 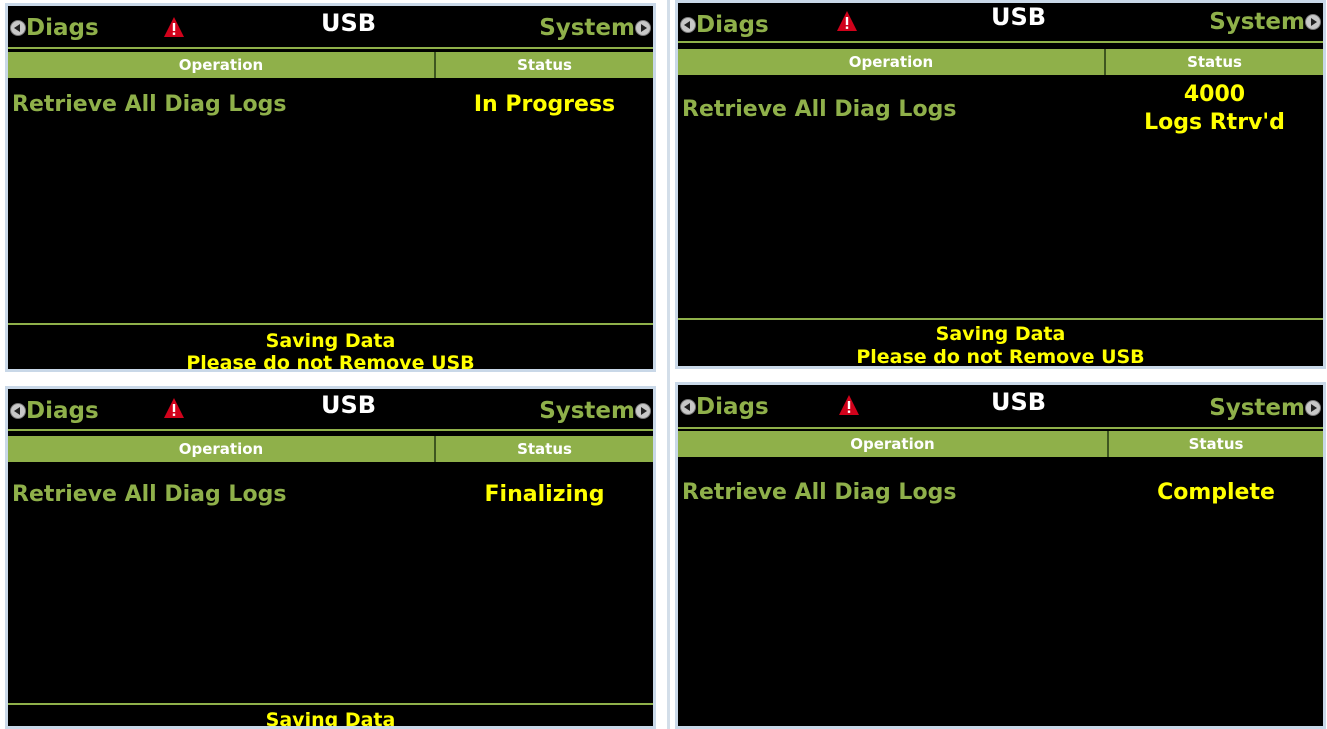 What do you see at coordinates (1214, 122) in the screenshot?
I see `status-detail: Logs Rtrv'd` at bounding box center [1214, 122].